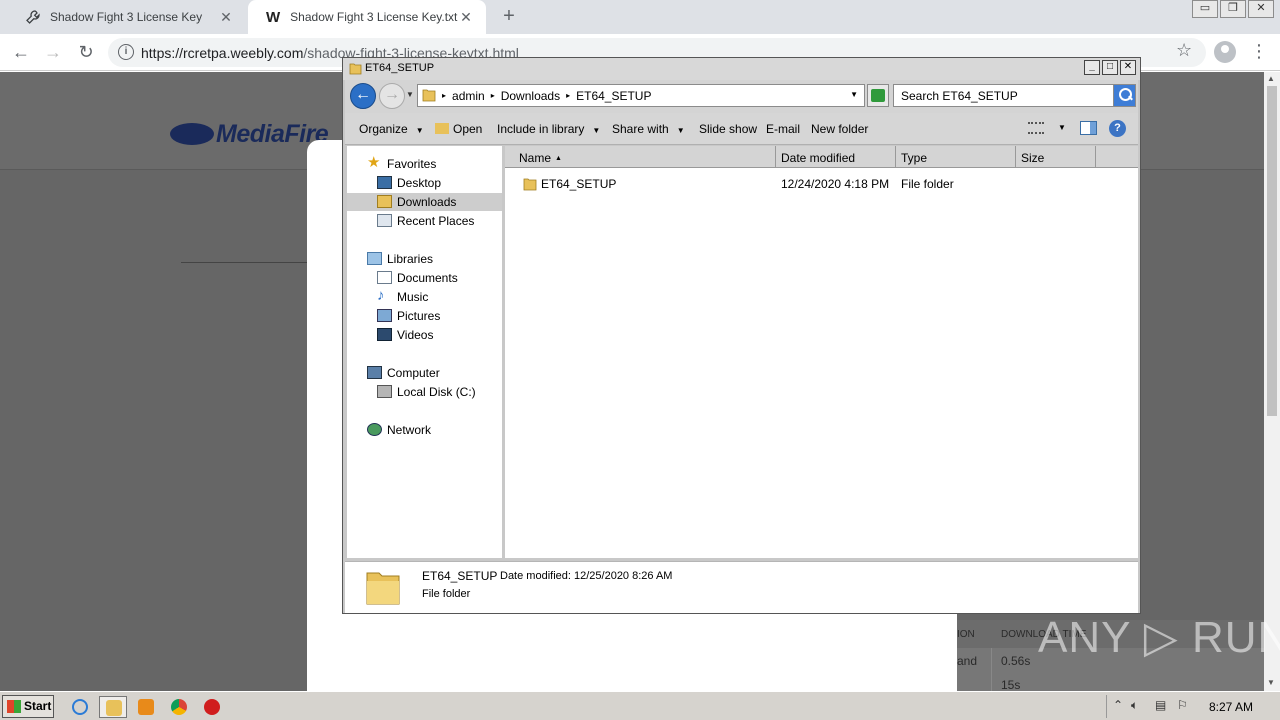 Image resolution: width=1280 pixels, height=720 pixels. What do you see at coordinates (1272, 251) in the screenshot?
I see `scrollbar-thumb` at bounding box center [1272, 251].